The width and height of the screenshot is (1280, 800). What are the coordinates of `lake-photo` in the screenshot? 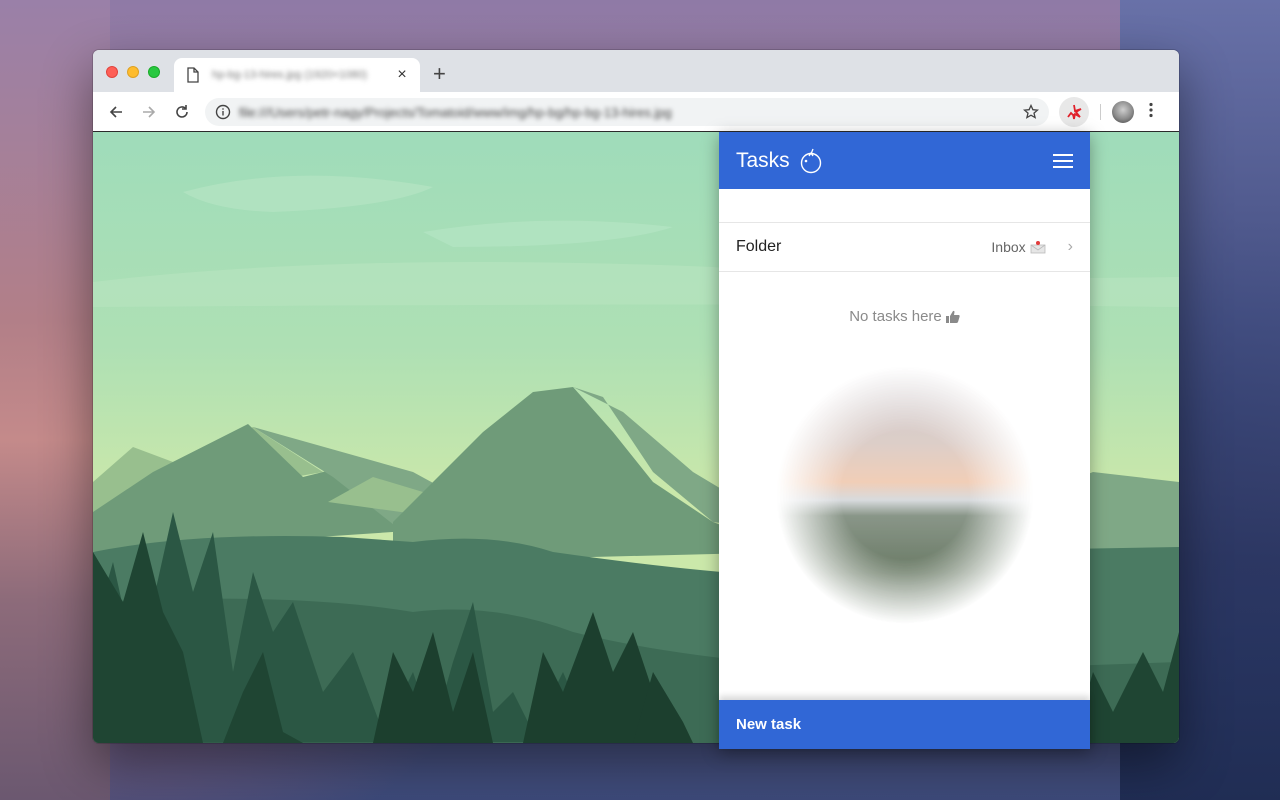 It's located at (904, 495).